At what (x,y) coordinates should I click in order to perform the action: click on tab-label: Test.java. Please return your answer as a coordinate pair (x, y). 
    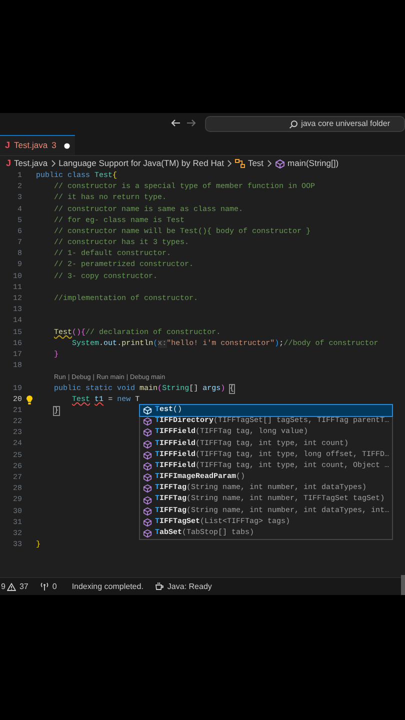
    Looking at the image, I should click on (31, 145).